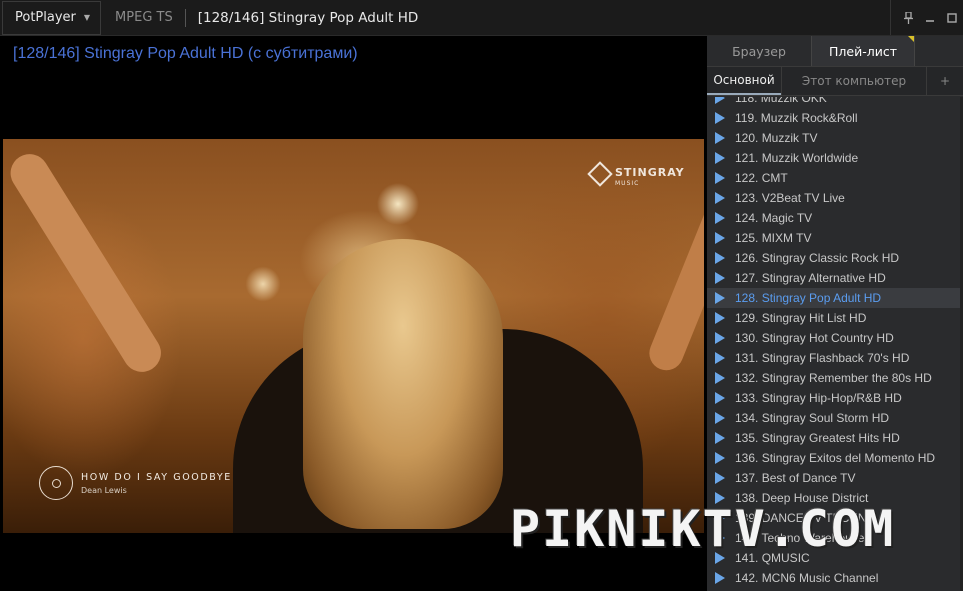 The width and height of the screenshot is (963, 591). I want to click on playlist-item: 136. Stingray Exitos del Momento HD, so click(835, 458).